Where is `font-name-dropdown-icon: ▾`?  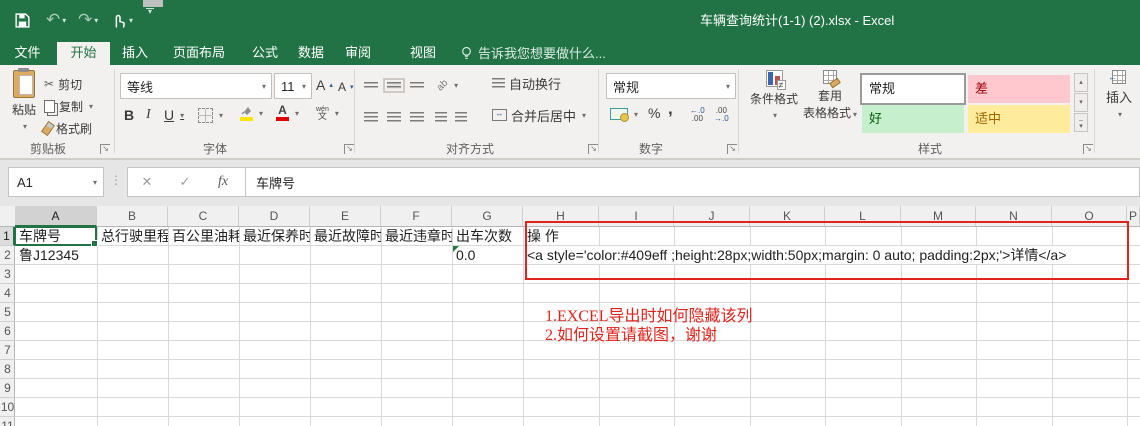 font-name-dropdown-icon: ▾ is located at coordinates (264, 86).